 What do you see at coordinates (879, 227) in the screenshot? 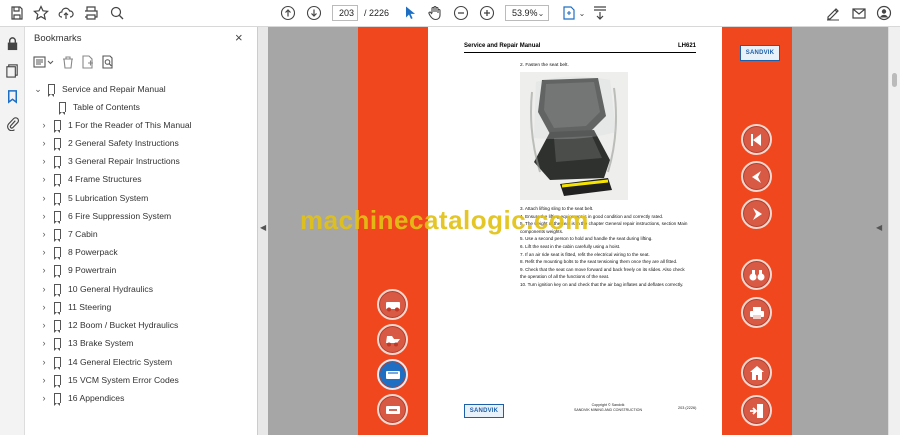
I see `expand-right-panel-icon: ◀` at bounding box center [879, 227].